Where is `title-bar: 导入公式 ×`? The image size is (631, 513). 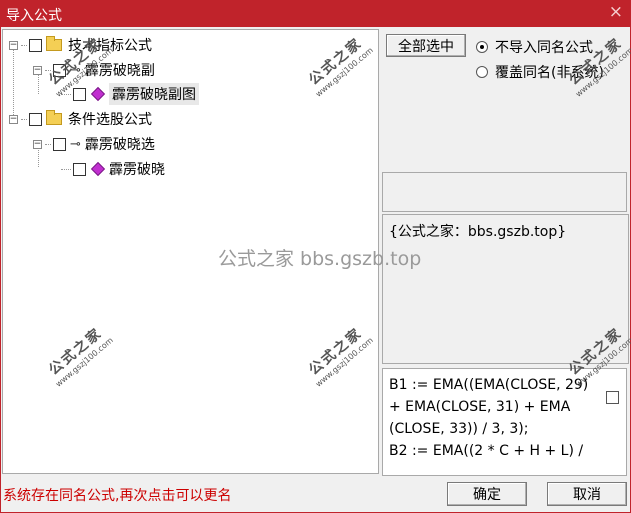
title-bar: 导入公式 × is located at coordinates (315, 13).